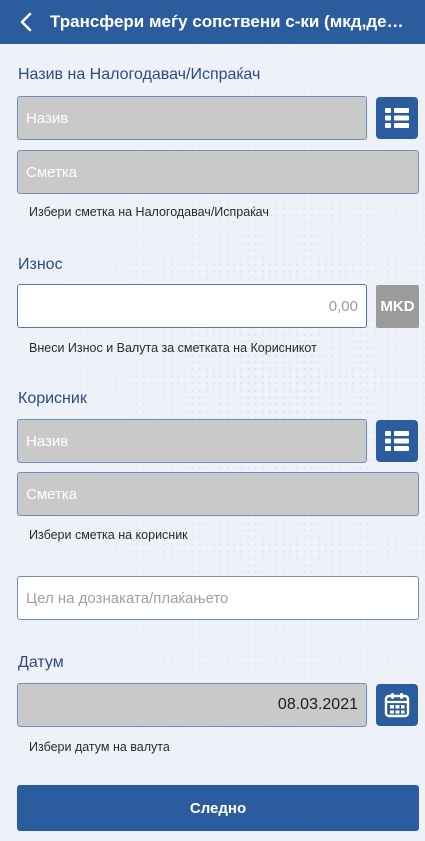  What do you see at coordinates (192, 441) in the screenshot?
I see `beneficiary-name-field: Назив` at bounding box center [192, 441].